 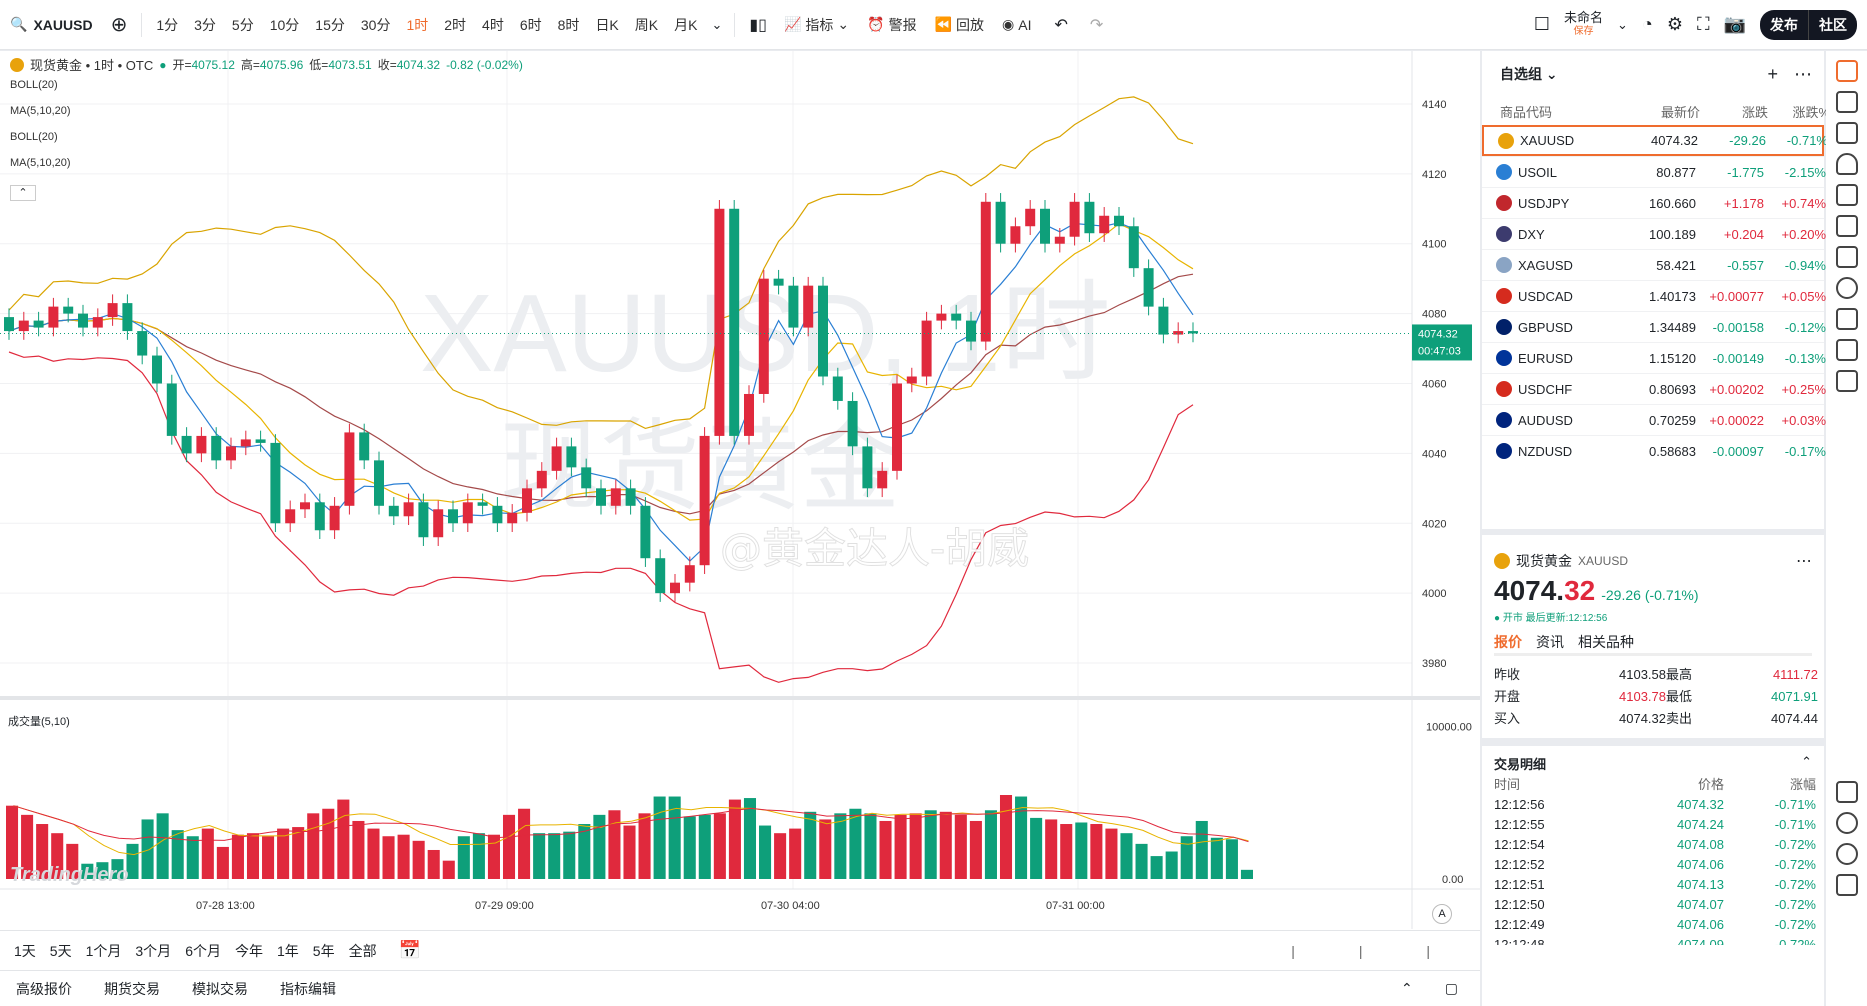 What do you see at coordinates (1550, 642) in the screenshot?
I see `detail-tab: 资讯` at bounding box center [1550, 642].